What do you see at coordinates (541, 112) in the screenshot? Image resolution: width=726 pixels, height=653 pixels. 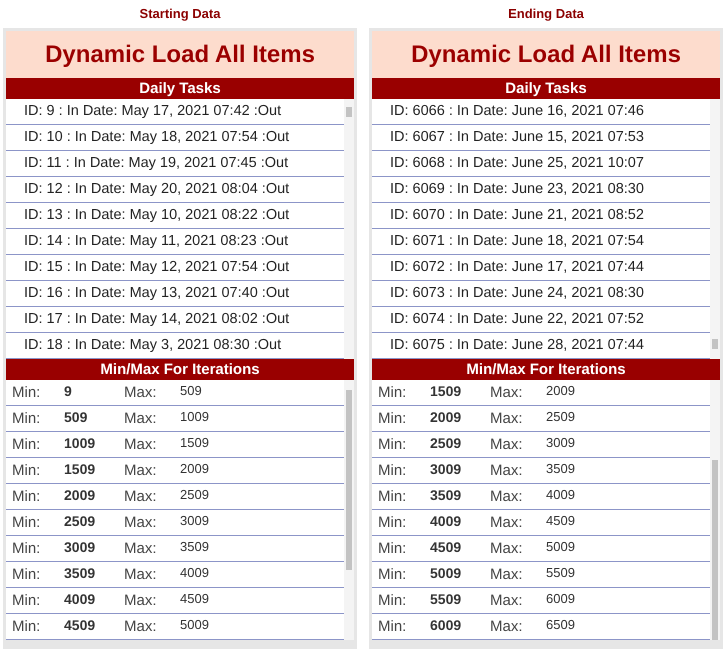 I see `task-row: ID: 6066 : In Date: June 16, 2021 07:46` at bounding box center [541, 112].